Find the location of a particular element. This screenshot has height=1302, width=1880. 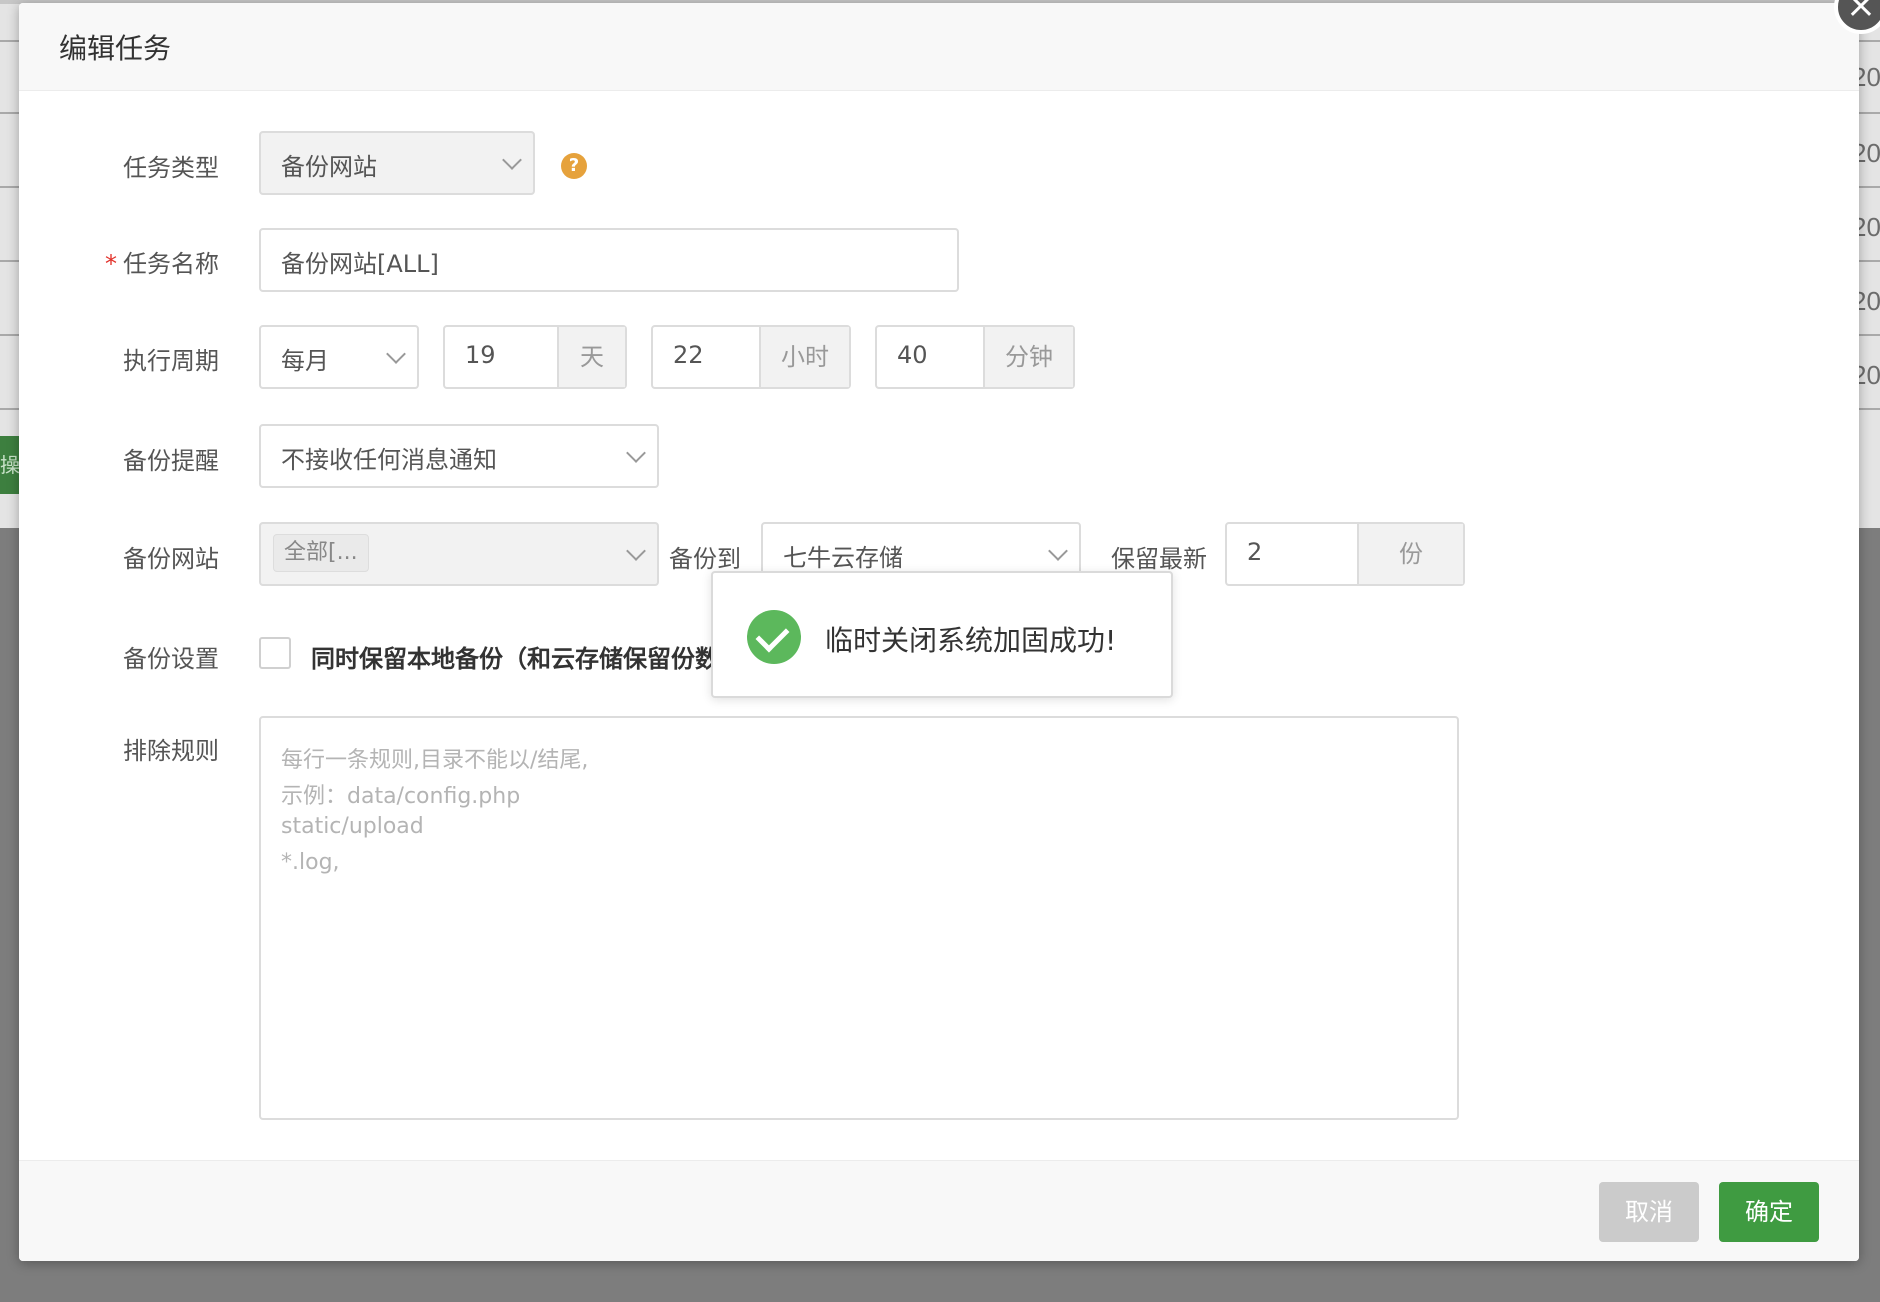

dialog-title: 编辑任务 is located at coordinates (115, 48).